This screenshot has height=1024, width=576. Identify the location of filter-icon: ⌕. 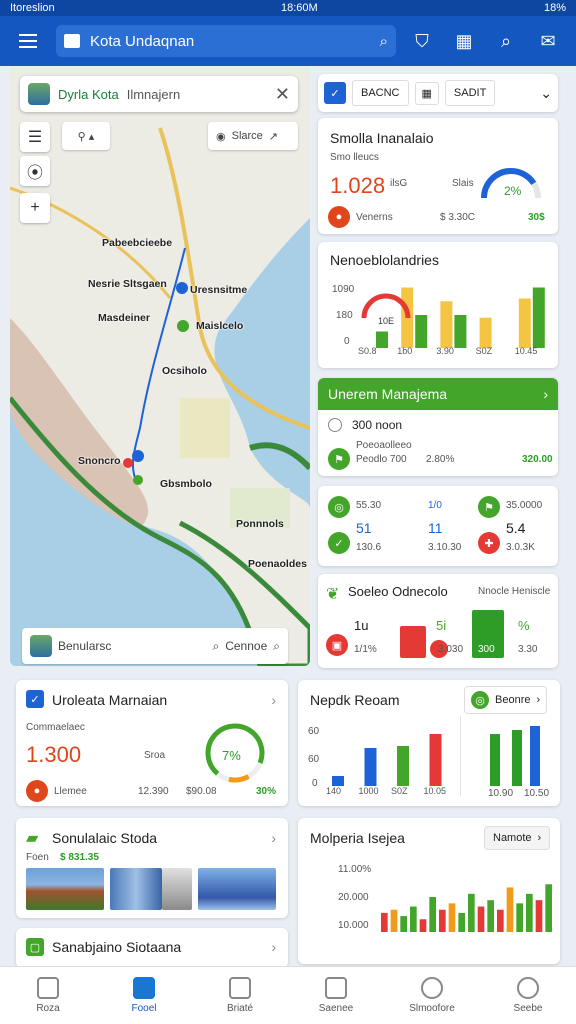
(276, 646).